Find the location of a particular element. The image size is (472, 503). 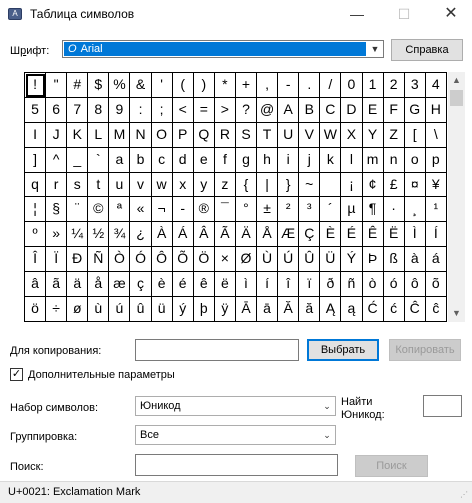

character-cell: r is located at coordinates (57, 185).